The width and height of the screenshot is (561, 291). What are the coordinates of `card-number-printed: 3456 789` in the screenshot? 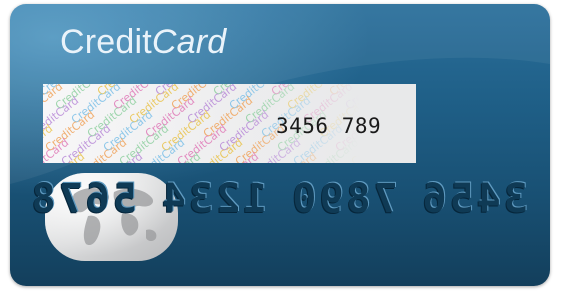 It's located at (329, 126).